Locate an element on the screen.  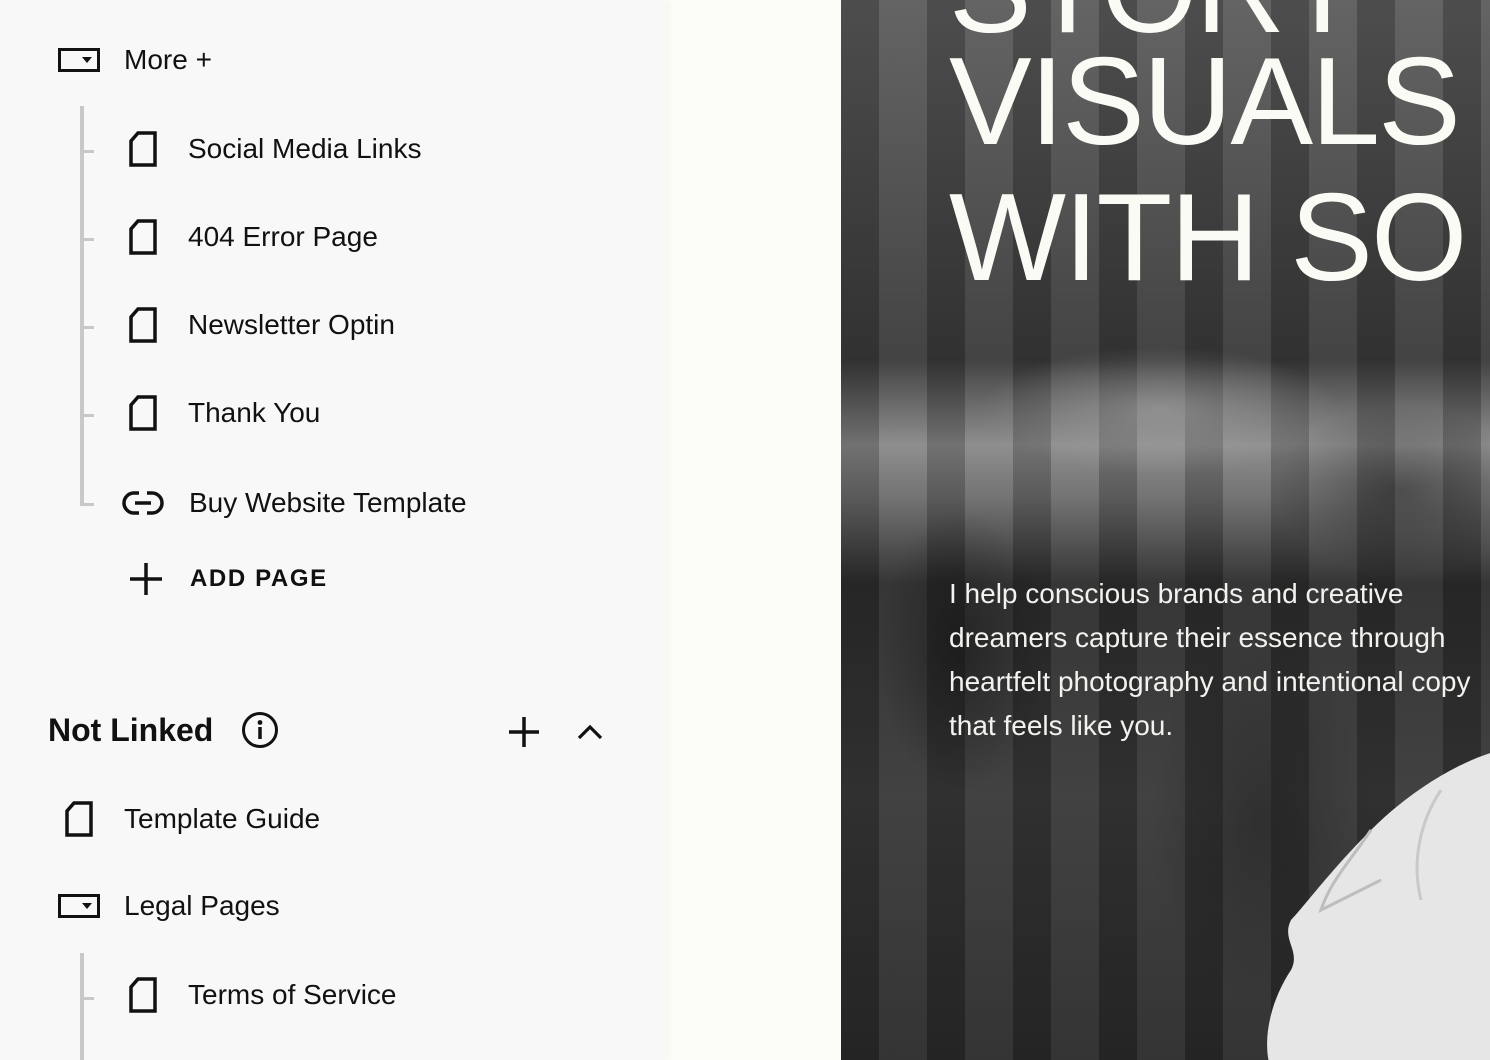
section-title: Not Linked is located at coordinates (131, 729).